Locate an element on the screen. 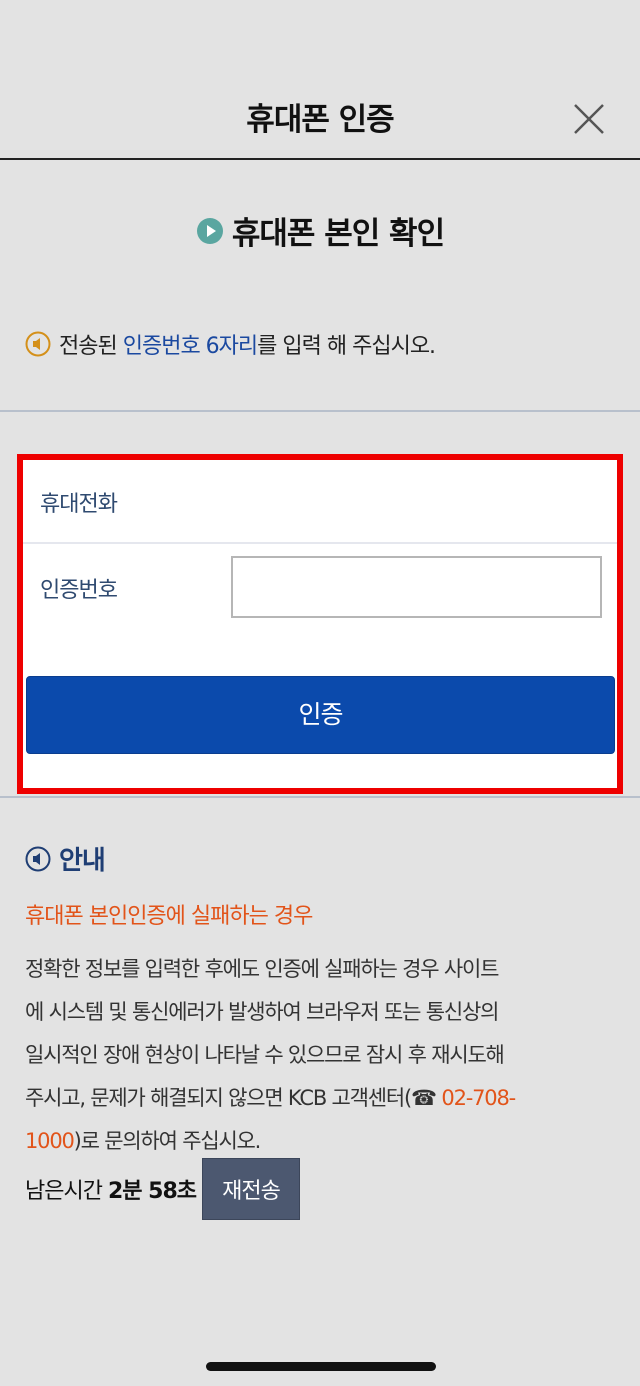 This screenshot has width=640, height=1386. close-icon is located at coordinates (589, 119).